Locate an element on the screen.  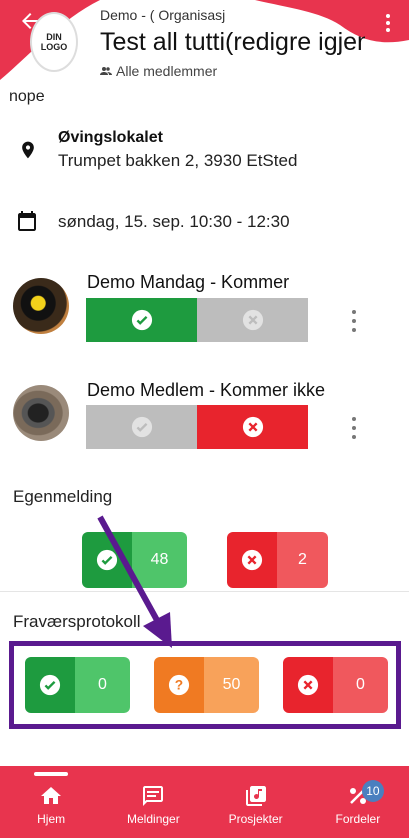
location-address: Trumpet bakken 2, 3930 EtSted is located at coordinates (177, 161).